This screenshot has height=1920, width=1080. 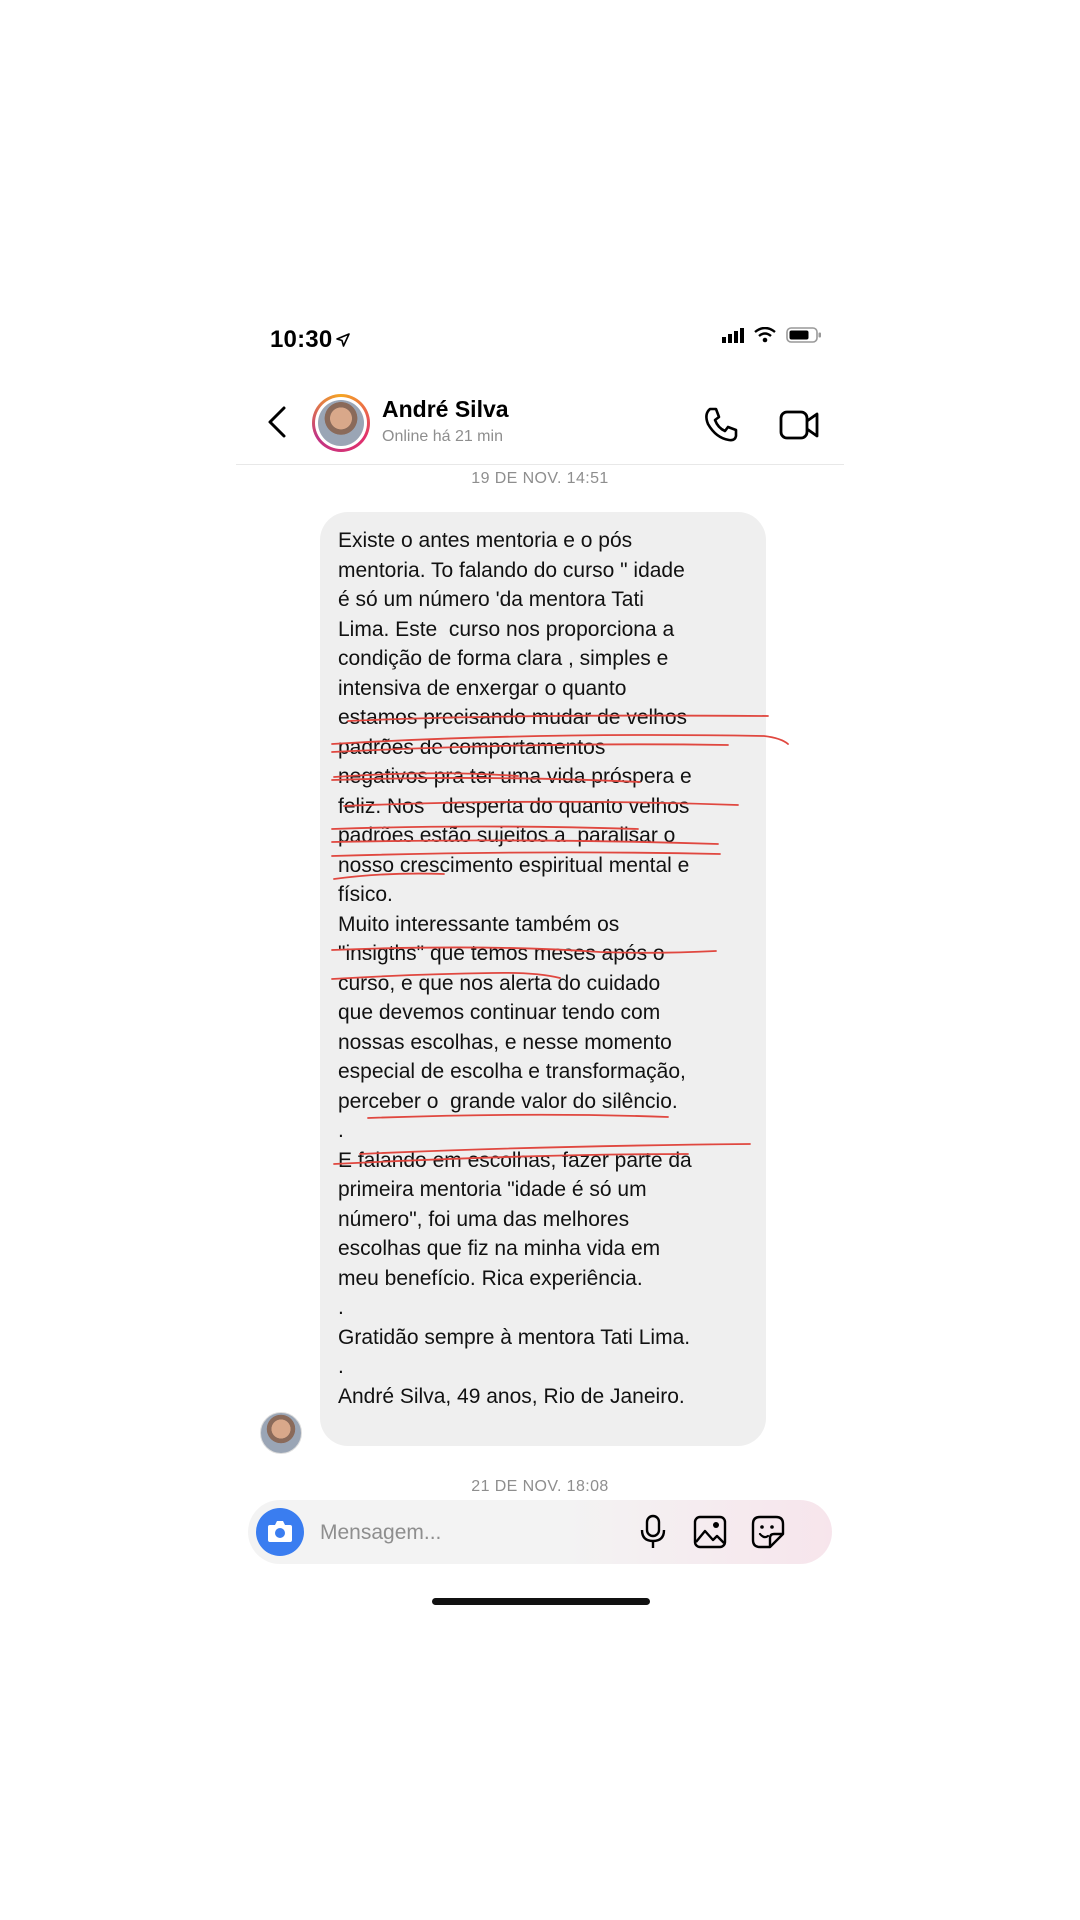 I want to click on message-line: físico., so click(x=365, y=894).